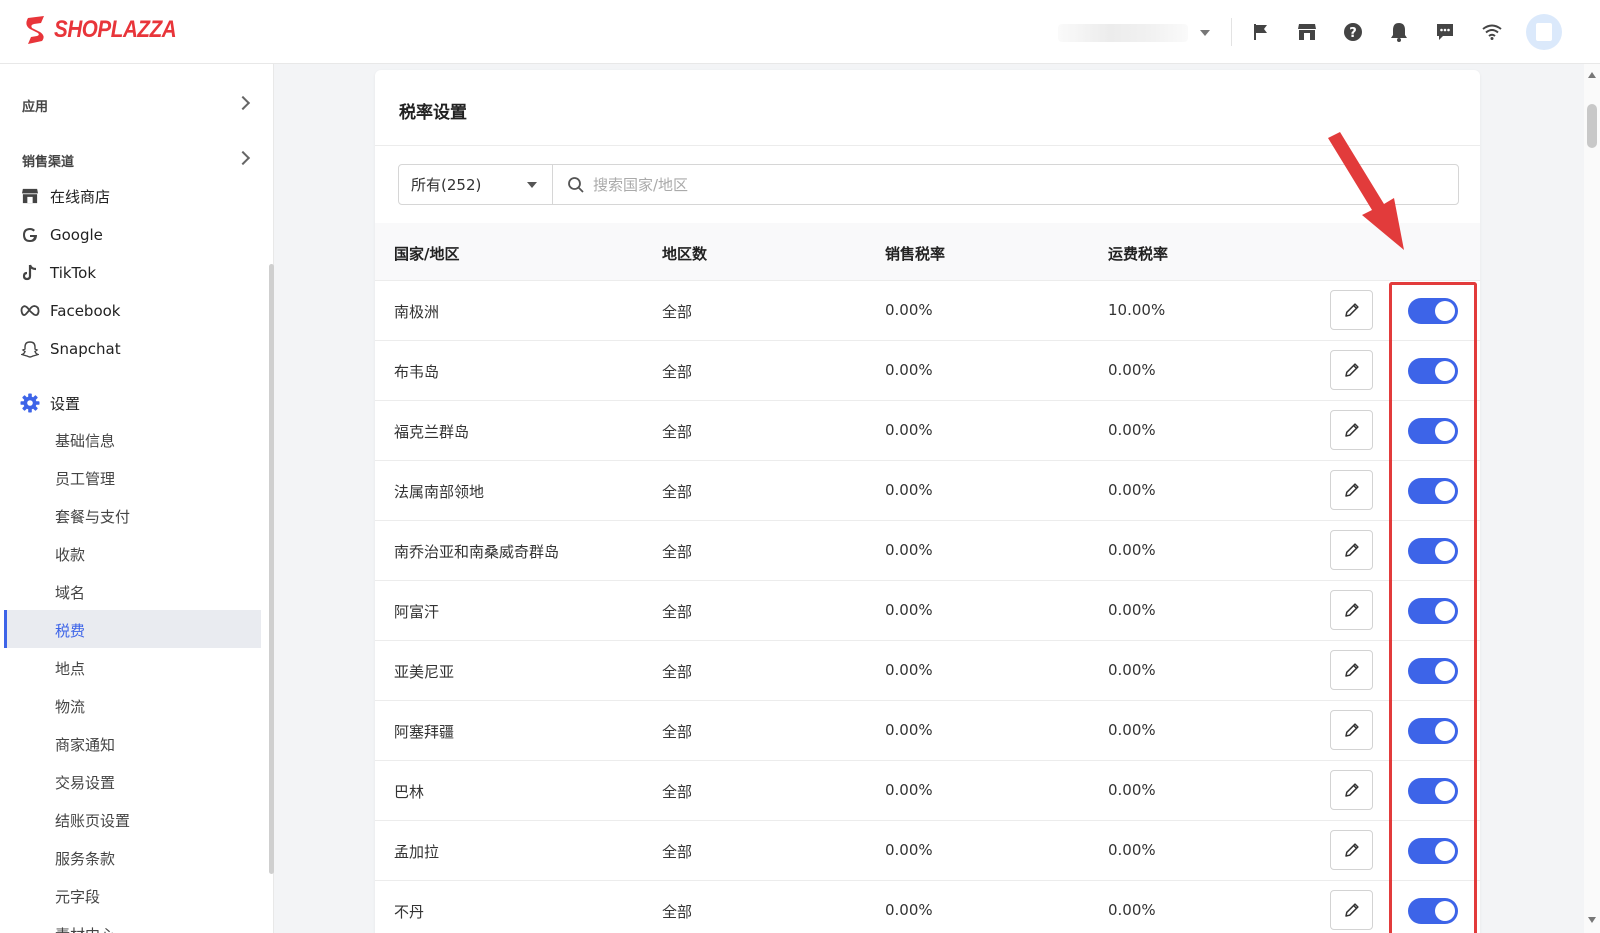 The image size is (1600, 933). What do you see at coordinates (85, 928) in the screenshot?
I see `sidebar-item-media-center: 素材中心` at bounding box center [85, 928].